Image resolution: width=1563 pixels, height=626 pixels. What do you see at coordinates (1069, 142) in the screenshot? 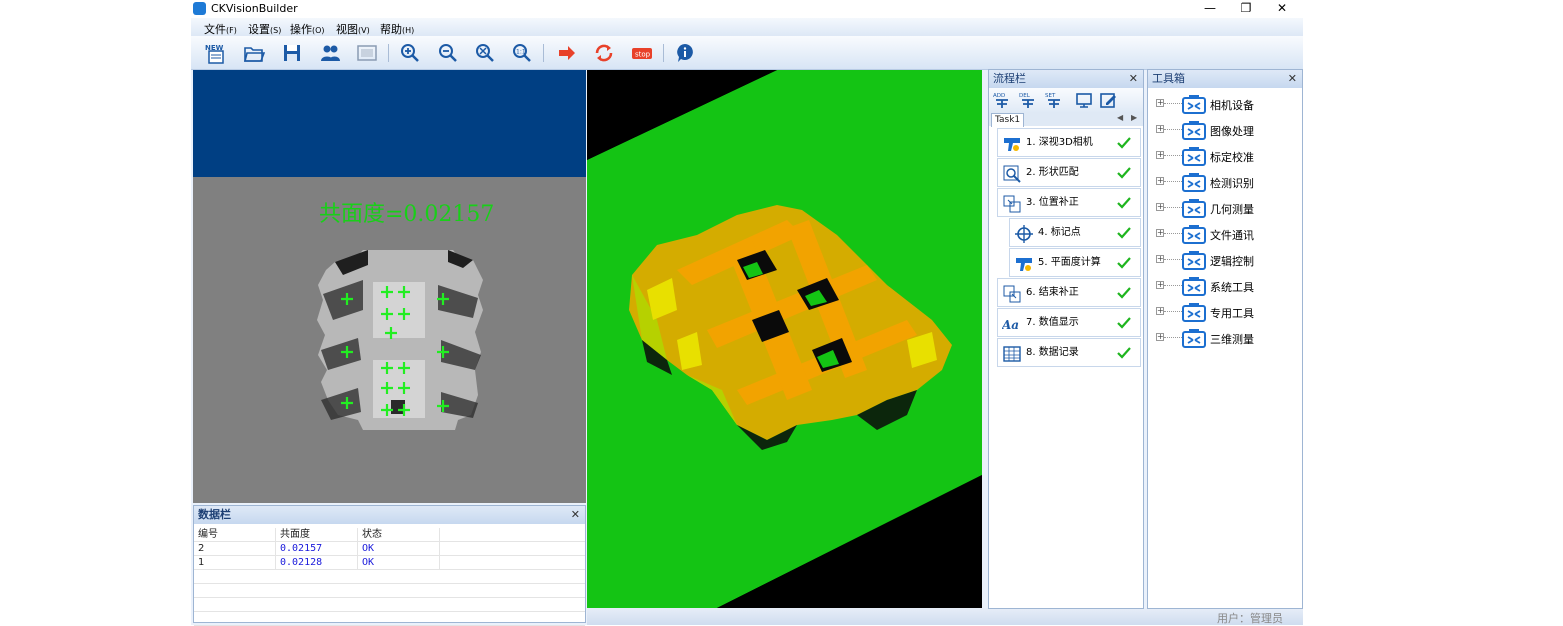
I see `flow-step-3d-camera: 1. 深视3D相机` at bounding box center [1069, 142].